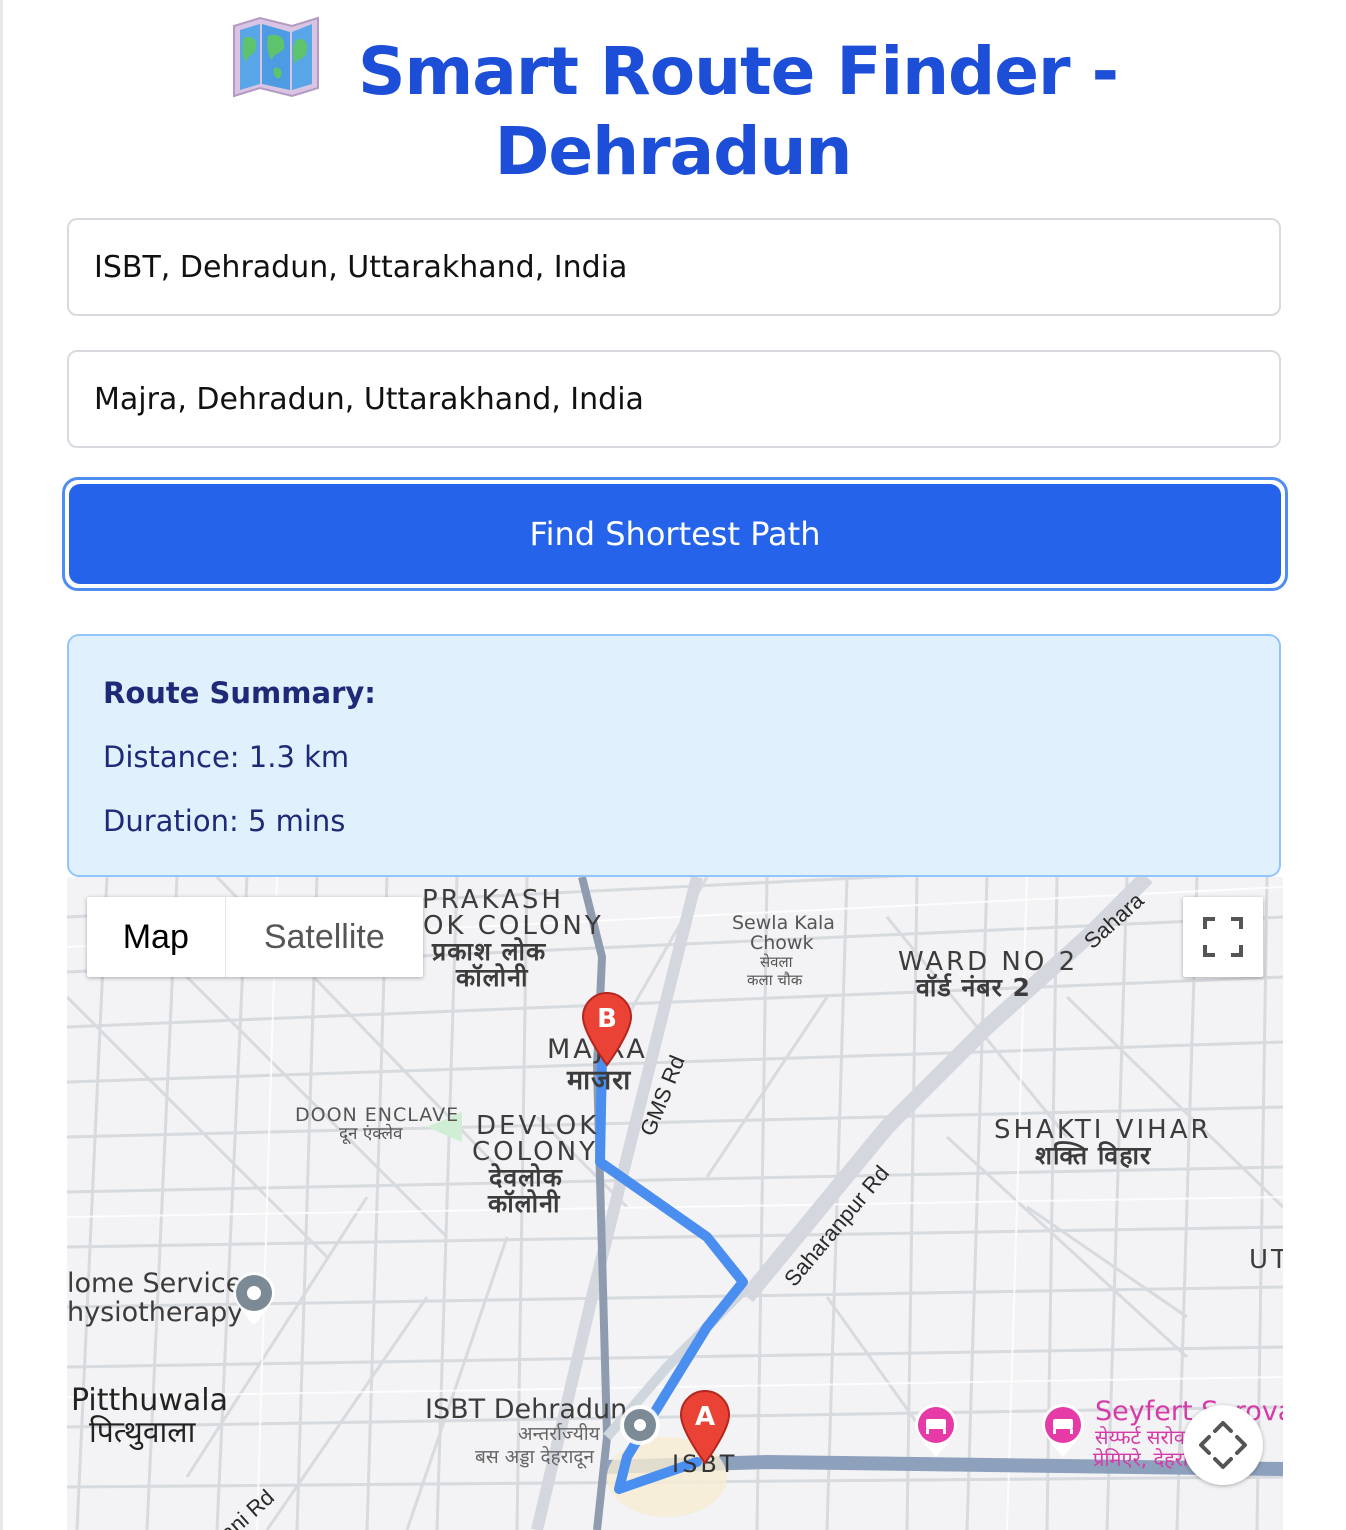 The image size is (1346, 1530). Describe the element at coordinates (489, 951) in the screenshot. I see `label-prakash-hi-1: प्रकाश लोक` at that location.